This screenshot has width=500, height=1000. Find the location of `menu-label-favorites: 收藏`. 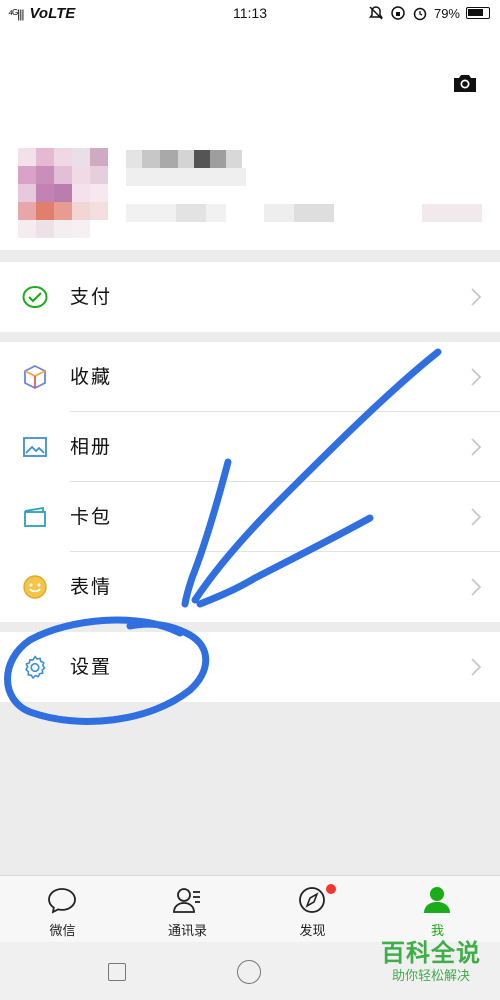

menu-label-favorites: 收藏 is located at coordinates (91, 377).